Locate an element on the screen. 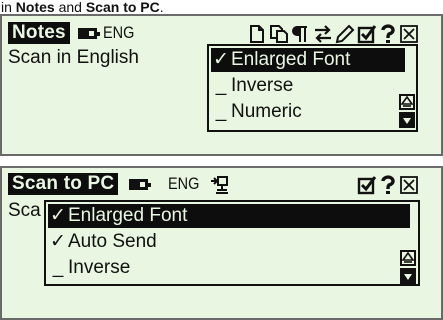 The width and height of the screenshot is (443, 320). caption-suffix: . is located at coordinates (161, 7).